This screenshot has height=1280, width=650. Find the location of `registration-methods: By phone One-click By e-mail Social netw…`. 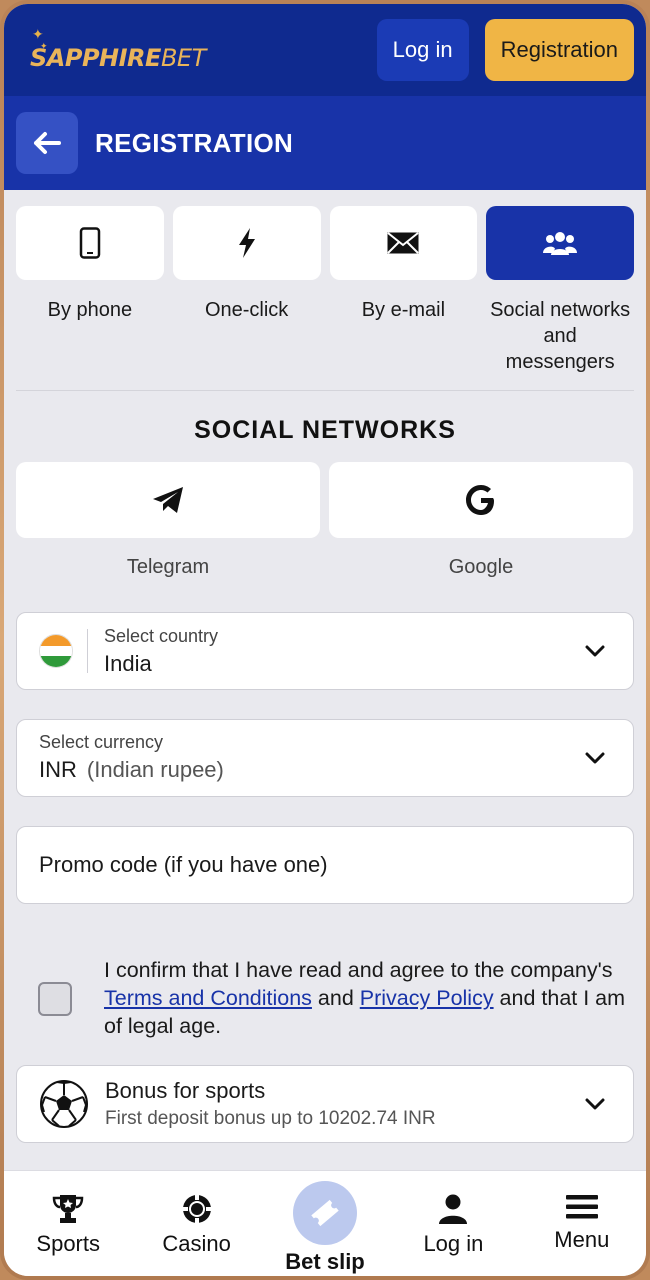

registration-methods: By phone One-click By e-mail Social netw… is located at coordinates (325, 290).